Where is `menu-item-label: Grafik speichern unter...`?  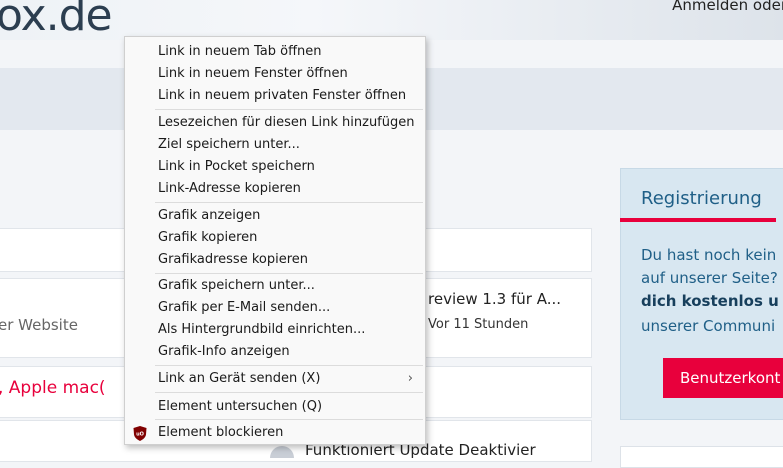
menu-item-label: Grafik speichern unter... is located at coordinates (236, 285).